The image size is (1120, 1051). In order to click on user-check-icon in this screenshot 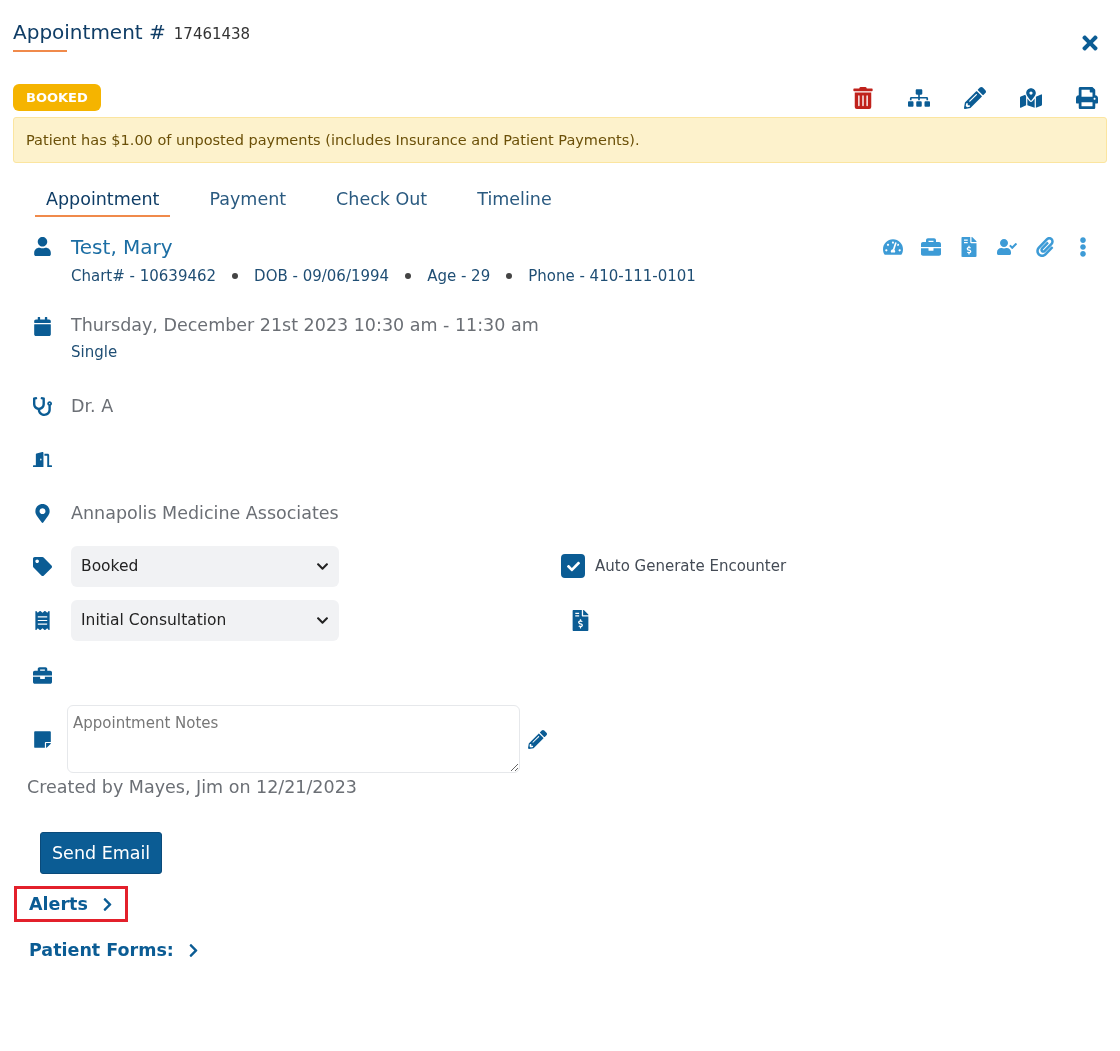, I will do `click(1007, 247)`.